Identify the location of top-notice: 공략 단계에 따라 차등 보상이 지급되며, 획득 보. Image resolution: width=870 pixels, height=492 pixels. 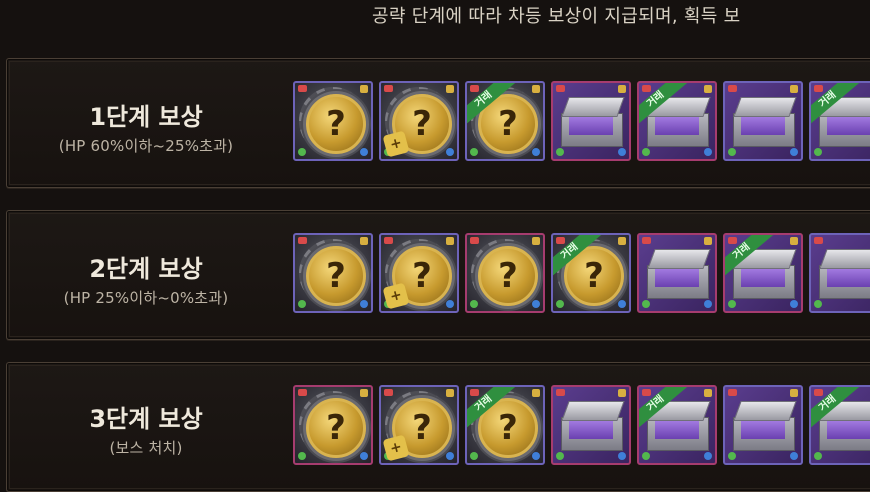
(556, 15).